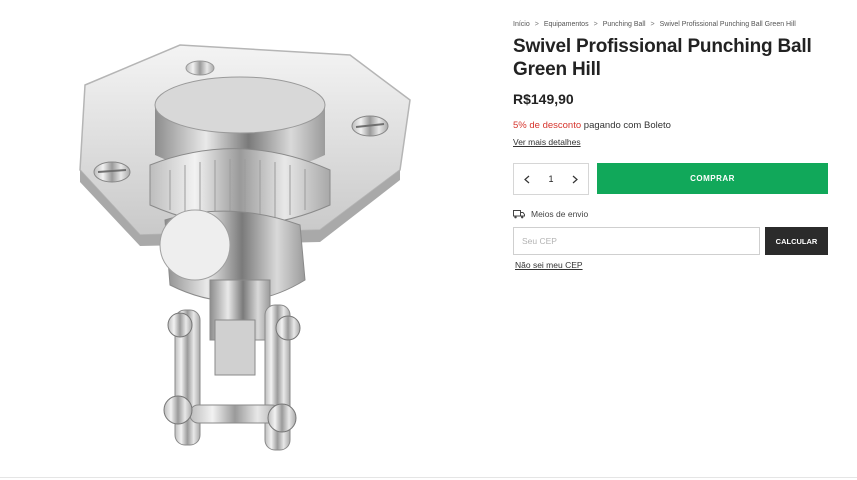  I want to click on more-details-link: Ver mais detalhes, so click(547, 142).